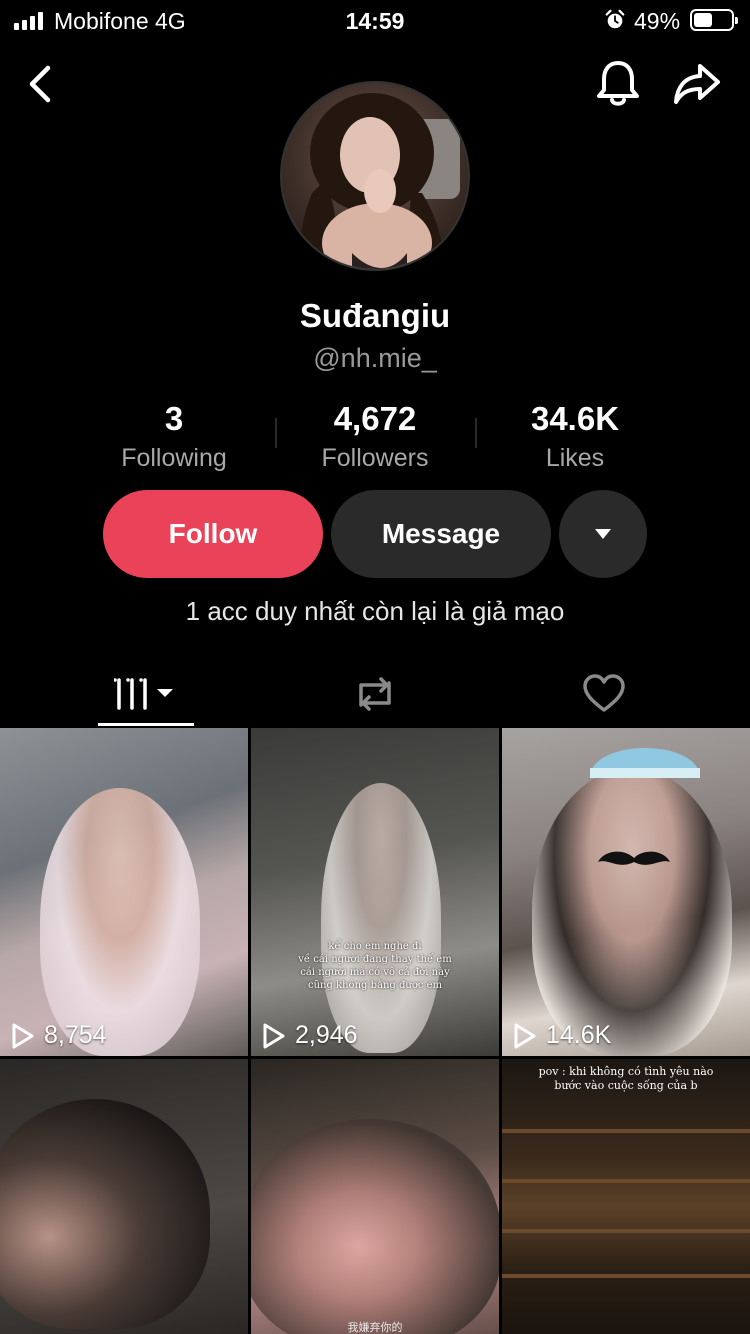 The width and height of the screenshot is (750, 1334). I want to click on repost-icon, so click(375, 694).